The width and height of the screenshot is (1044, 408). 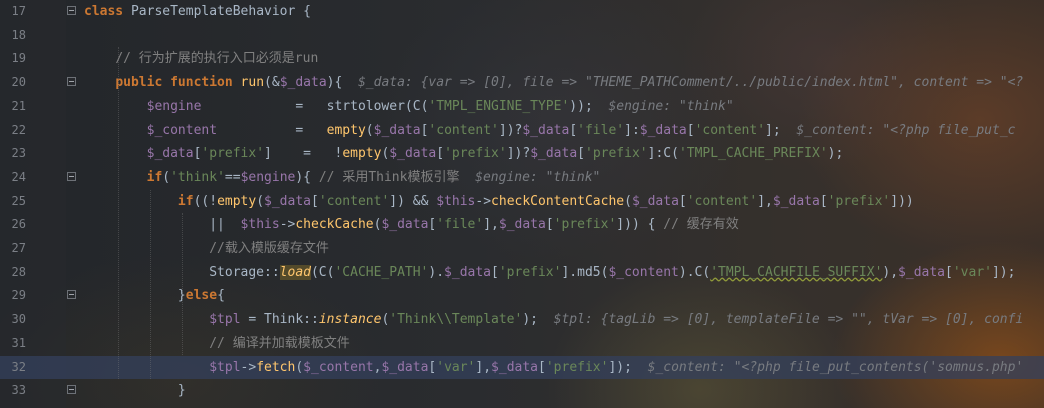 What do you see at coordinates (295, 272) in the screenshot?
I see `code-token: load` at bounding box center [295, 272].